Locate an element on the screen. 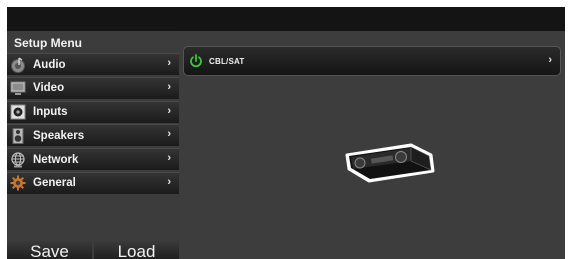 This screenshot has width=573, height=259. music-note-icon is located at coordinates (18, 64).